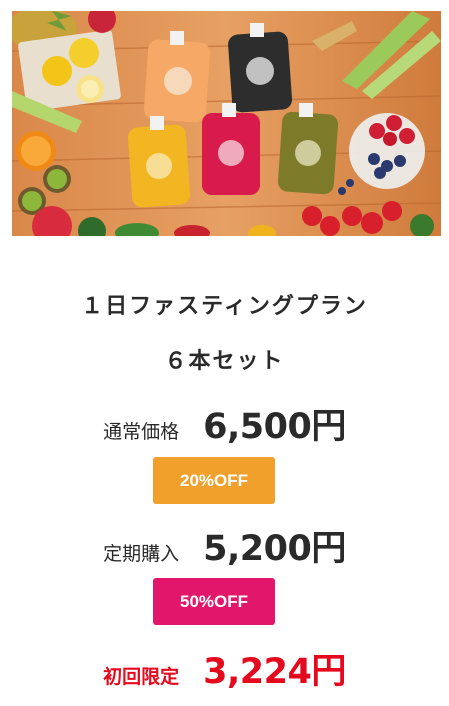 Image resolution: width=449 pixels, height=706 pixels. Describe the element at coordinates (224, 306) in the screenshot. I see `product-title: １日ファスティングプラン` at that location.